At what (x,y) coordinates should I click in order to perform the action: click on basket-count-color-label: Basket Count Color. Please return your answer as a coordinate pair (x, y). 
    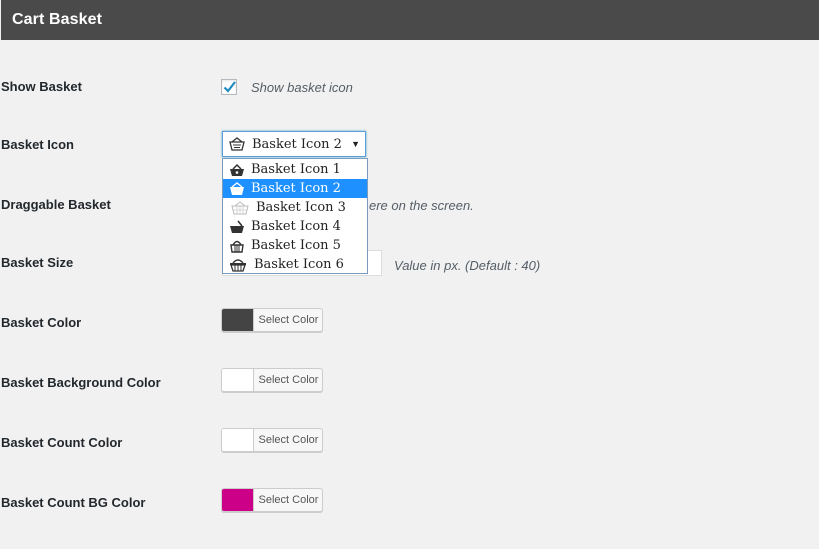
    Looking at the image, I should click on (62, 442).